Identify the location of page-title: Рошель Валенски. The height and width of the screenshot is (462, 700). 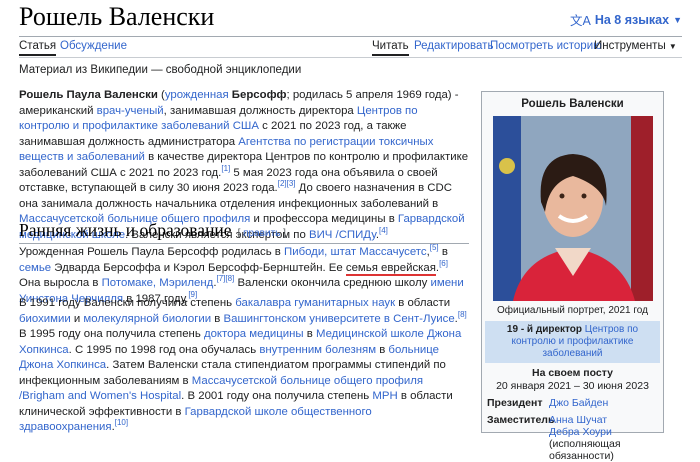
(117, 16).